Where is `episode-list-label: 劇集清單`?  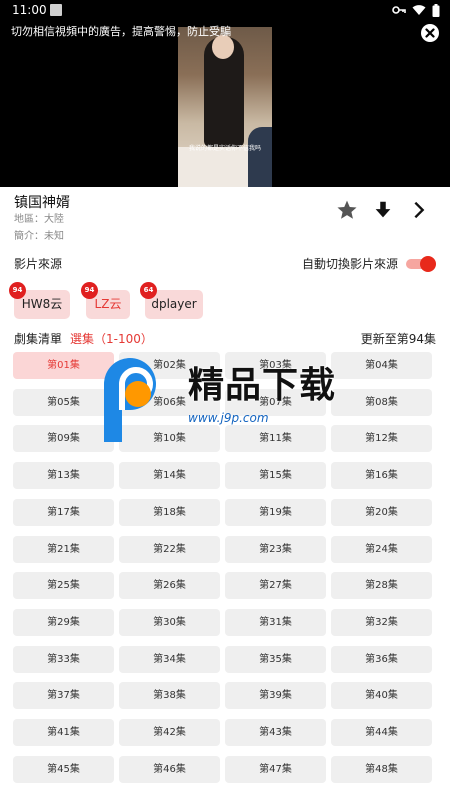 episode-list-label: 劇集清單 is located at coordinates (38, 339).